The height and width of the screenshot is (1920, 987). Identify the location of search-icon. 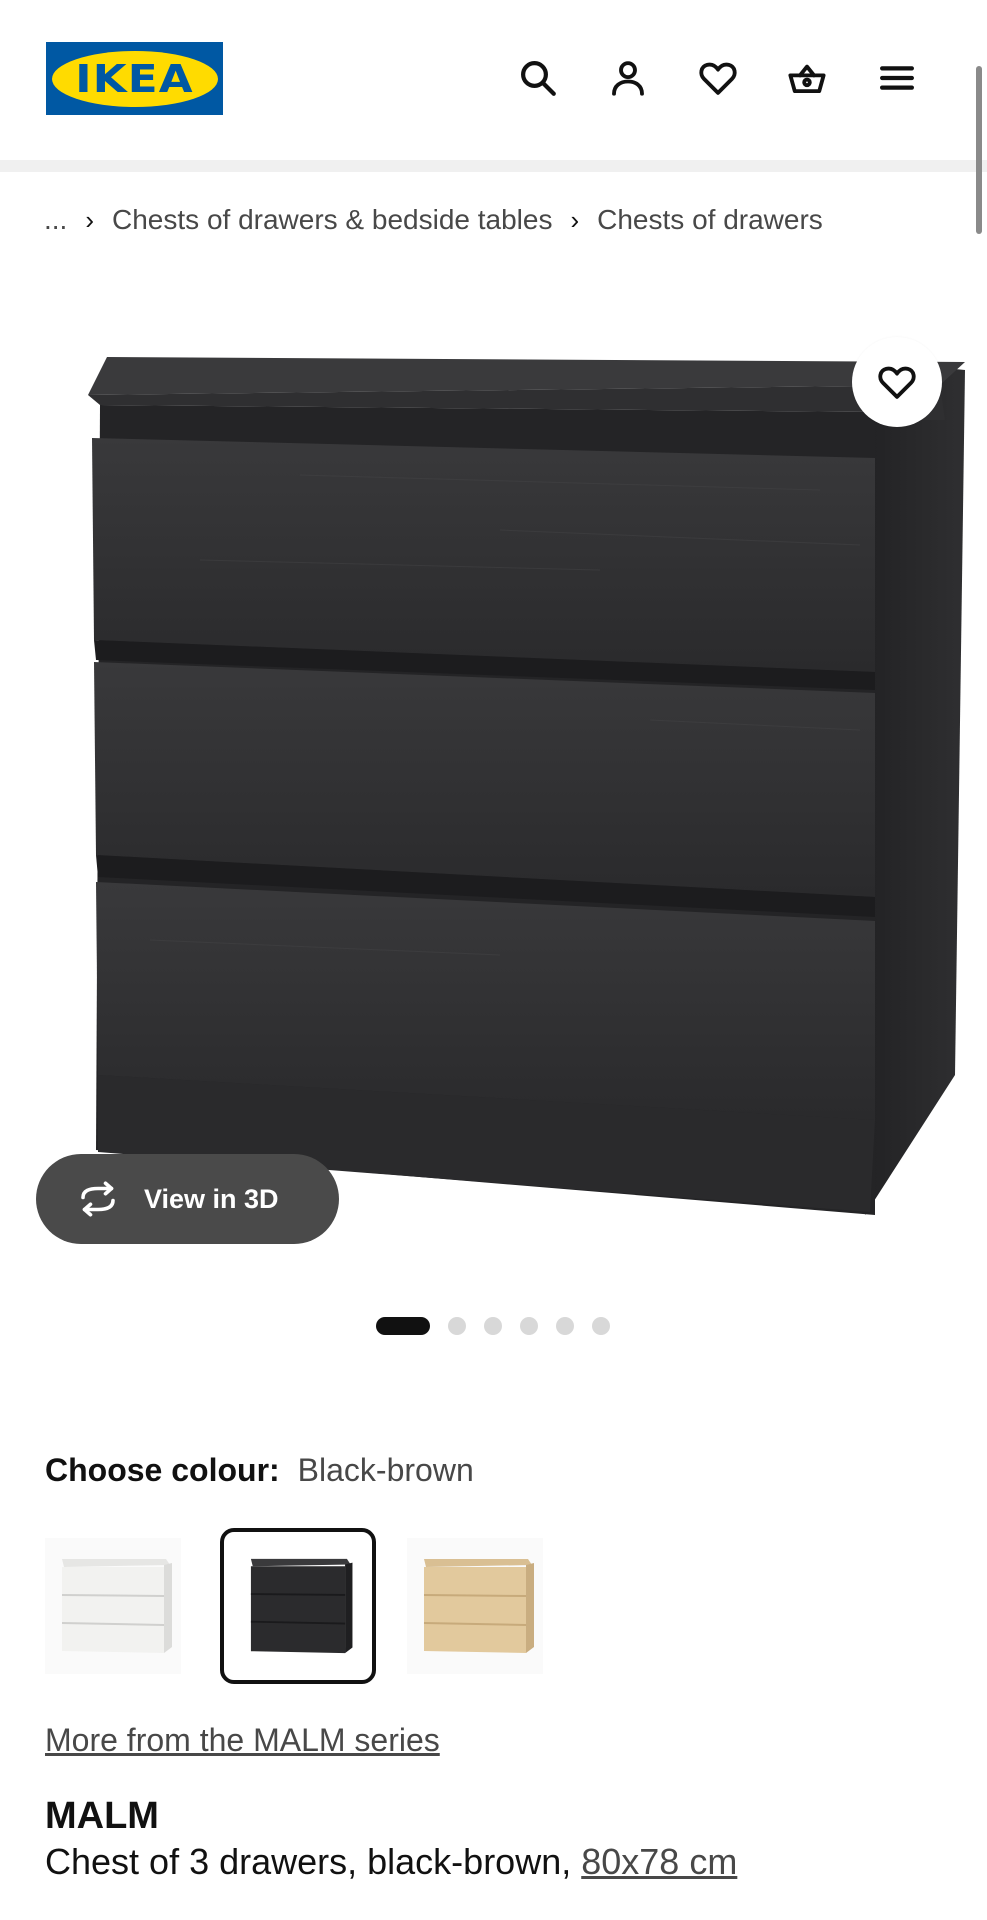
(538, 78).